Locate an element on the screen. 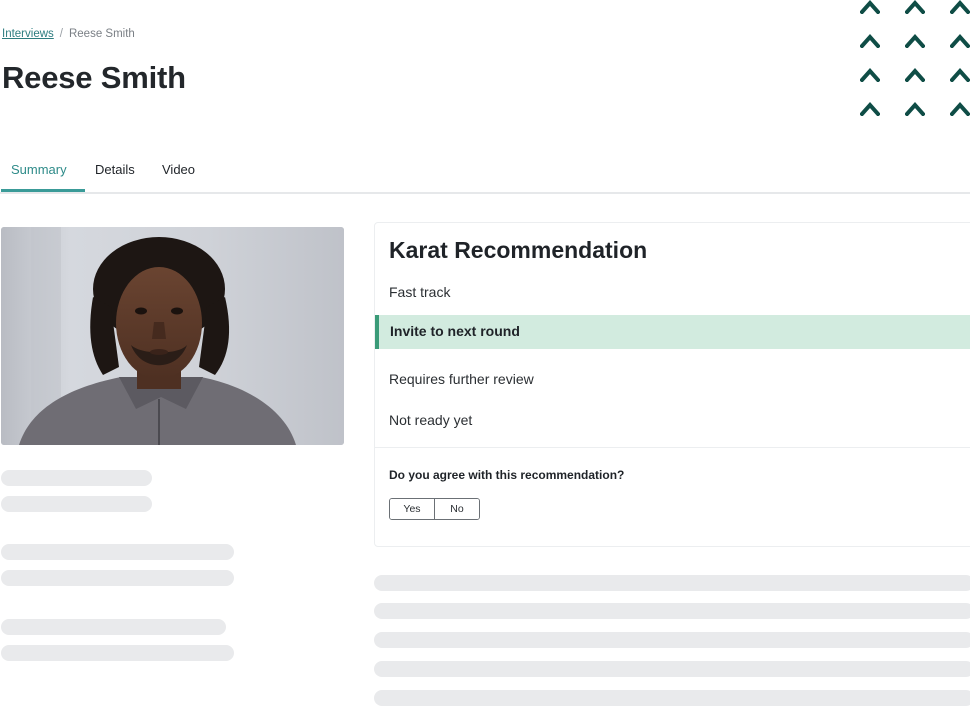 The height and width of the screenshot is (720, 970). decorative-chevron-pattern is located at coordinates (914, 65).